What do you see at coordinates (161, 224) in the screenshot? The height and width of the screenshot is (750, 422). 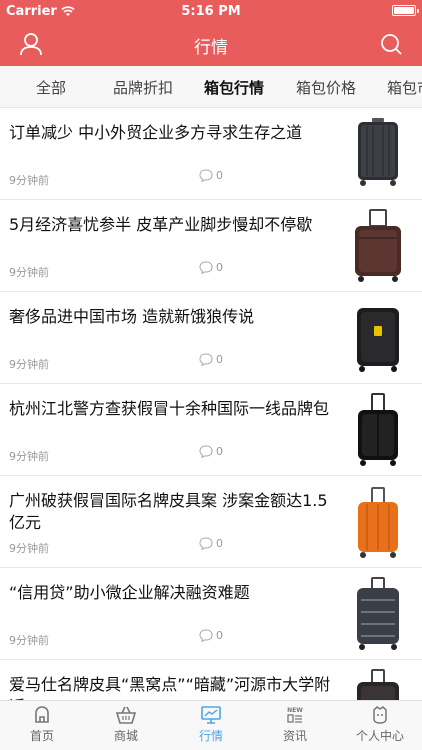 I see `article-title: 5月经济喜忧参半 皮革产业脚步慢却不停歇` at bounding box center [161, 224].